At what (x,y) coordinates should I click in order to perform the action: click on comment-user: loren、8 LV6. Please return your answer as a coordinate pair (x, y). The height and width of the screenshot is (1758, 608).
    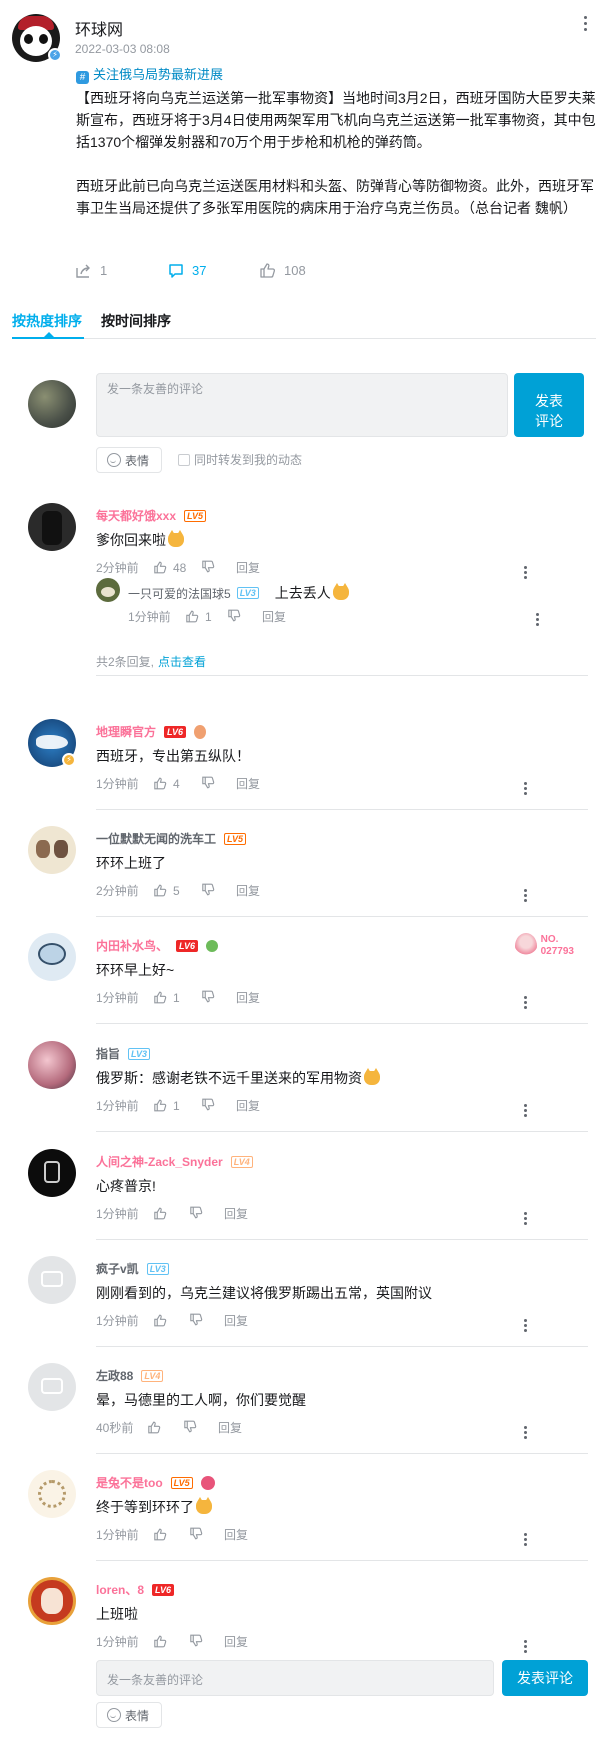
    Looking at the image, I should click on (135, 1589).